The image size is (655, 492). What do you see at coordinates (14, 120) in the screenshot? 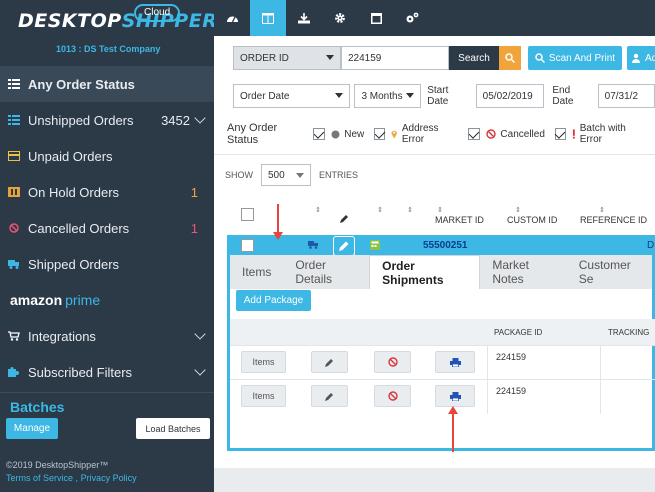
I see `list-icon` at bounding box center [14, 120].